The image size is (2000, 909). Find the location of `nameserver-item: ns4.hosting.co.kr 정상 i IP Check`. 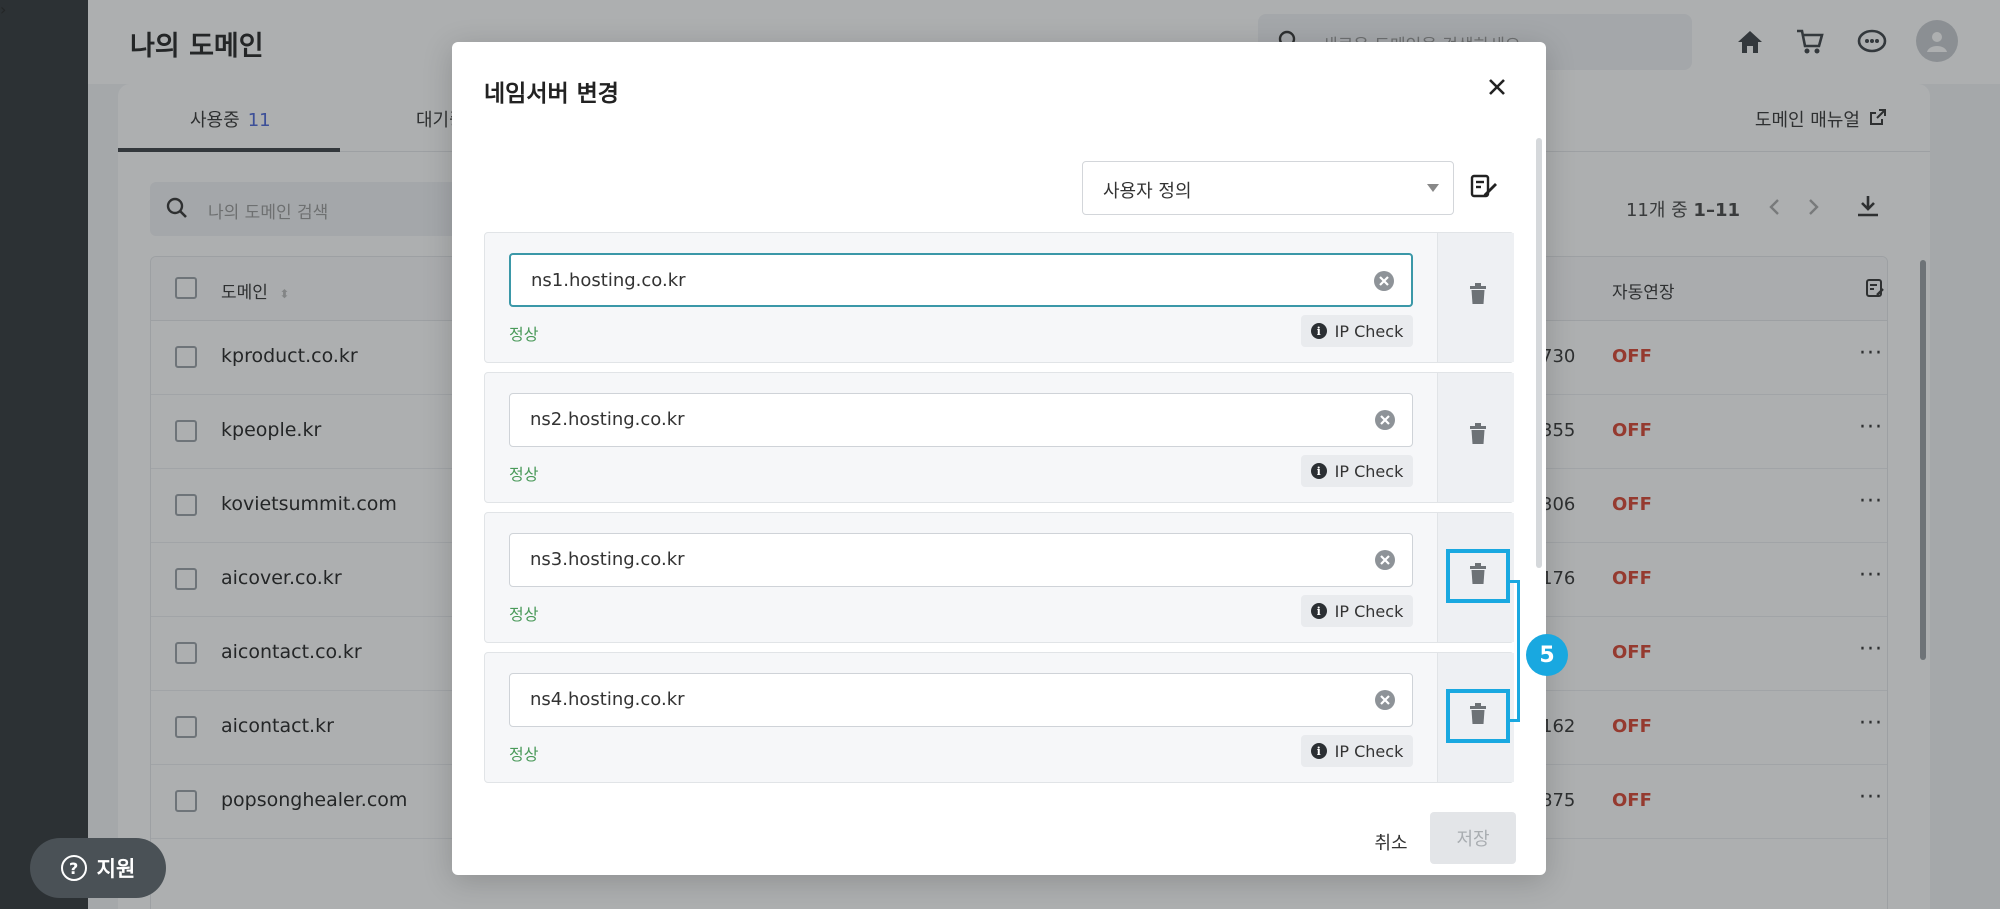

nameserver-item: ns4.hosting.co.kr 정상 i IP Check is located at coordinates (999, 717).